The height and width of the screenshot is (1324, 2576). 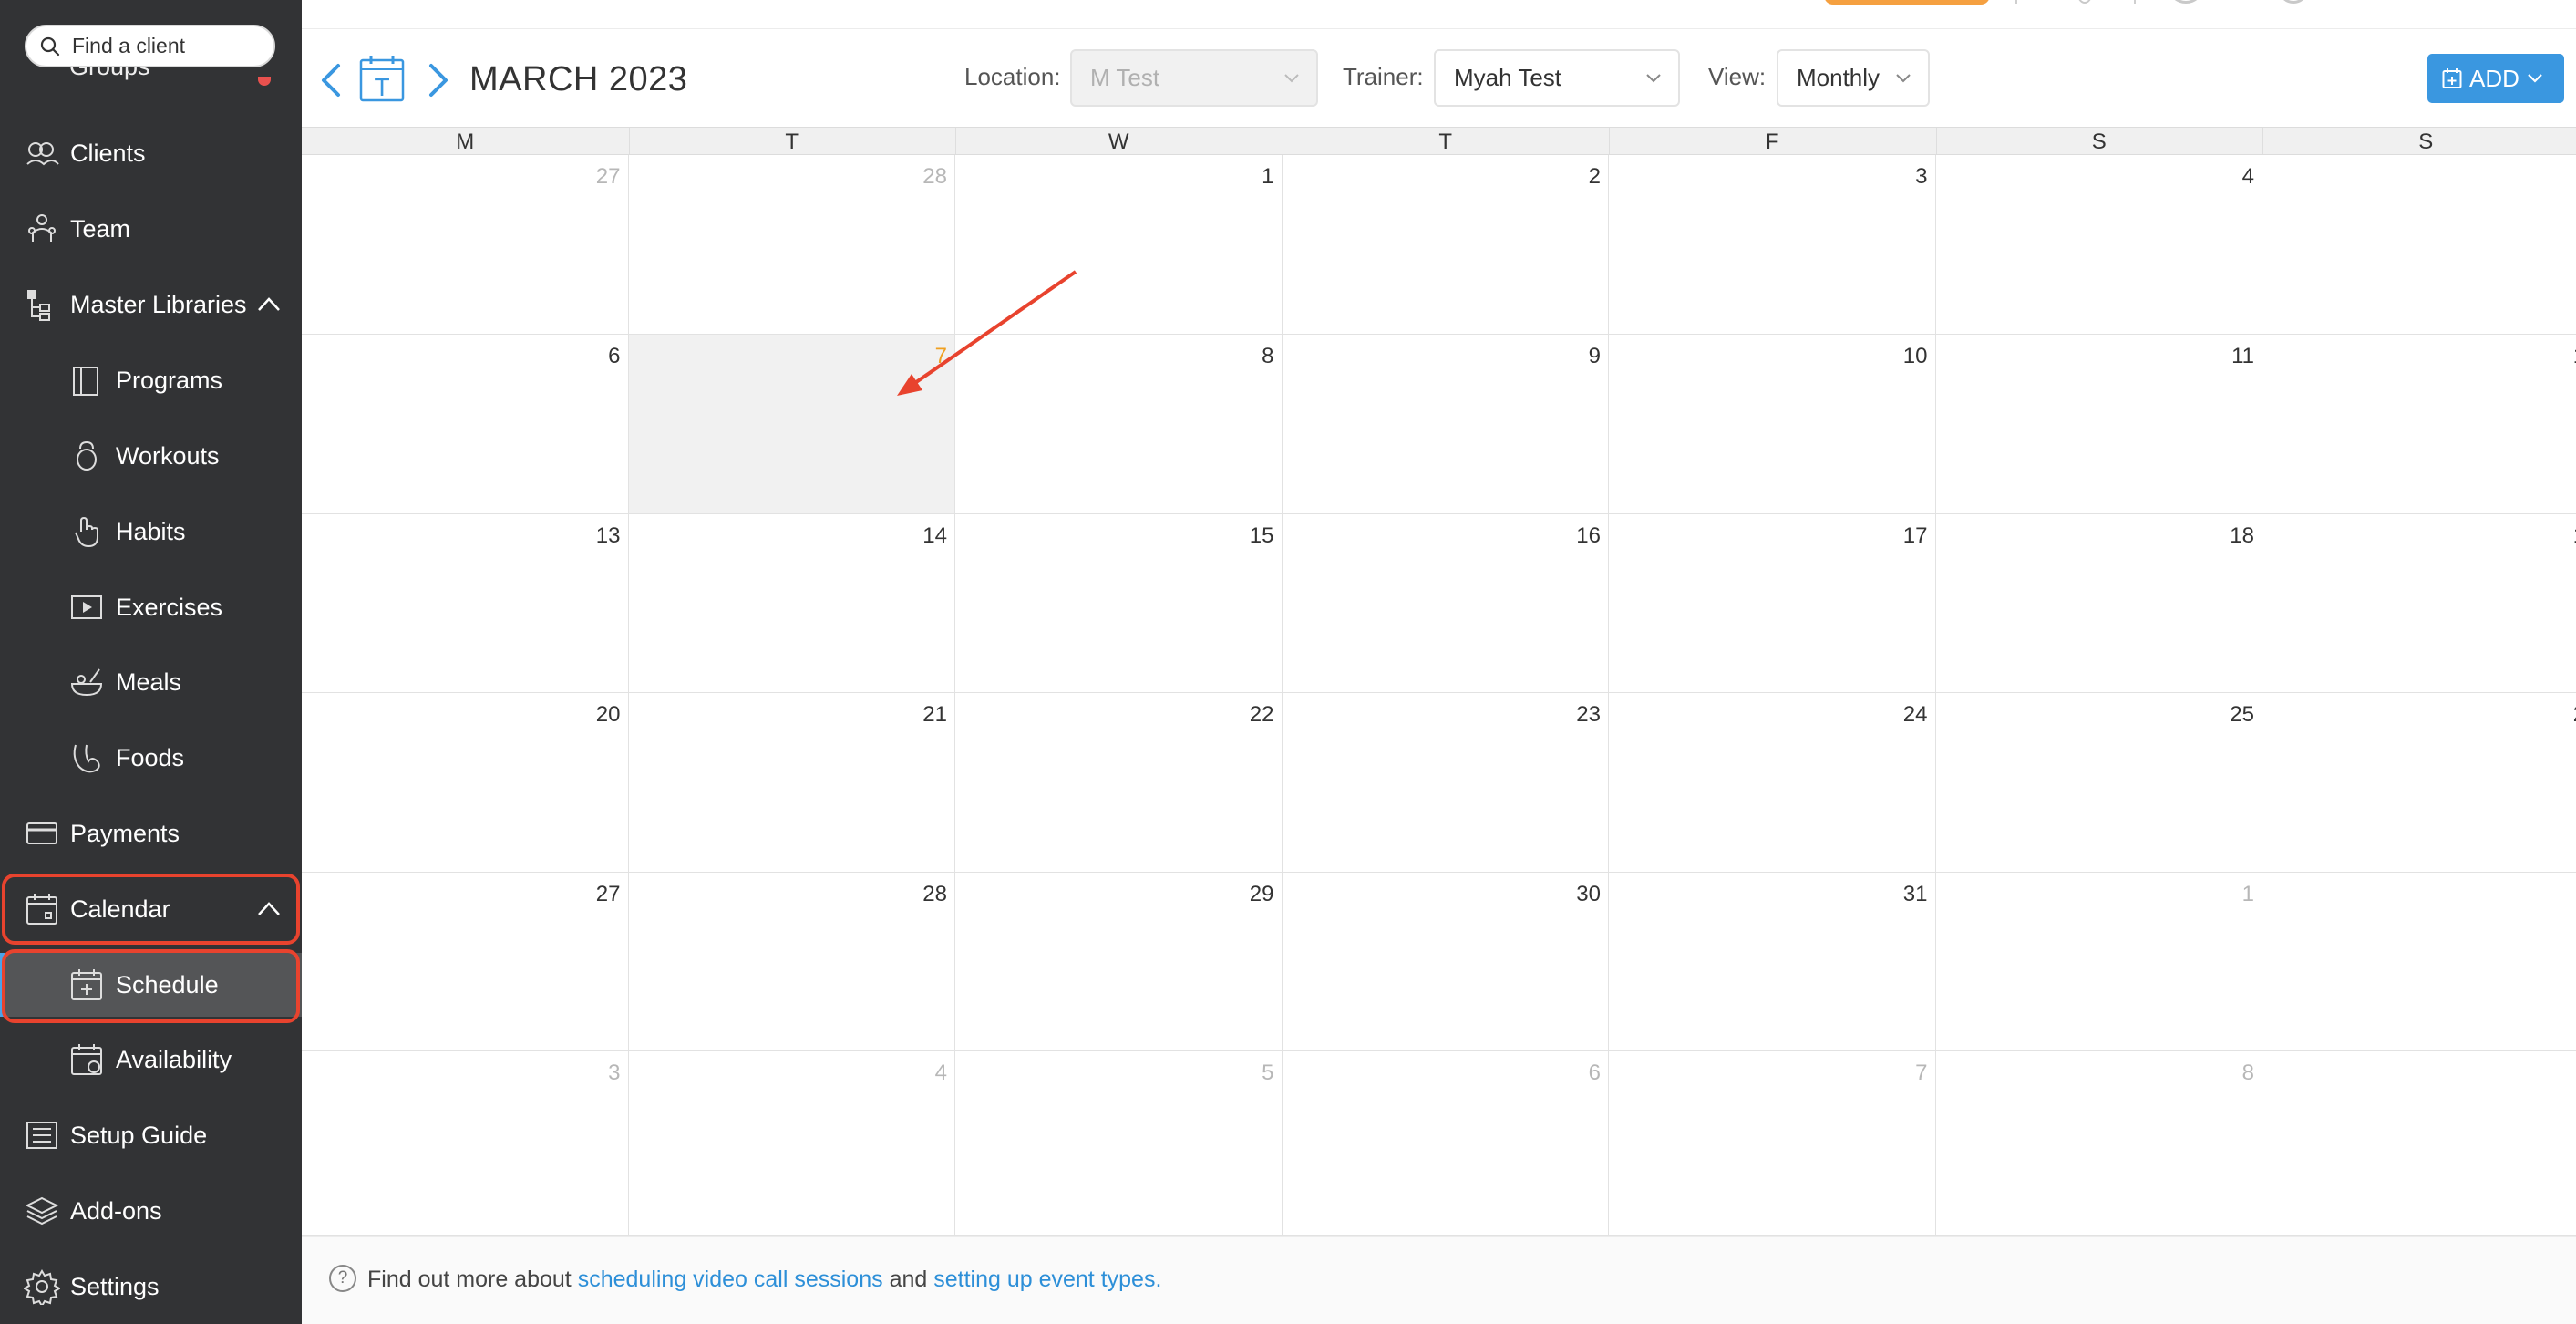 What do you see at coordinates (1772, 1144) in the screenshot?
I see `calendar-day-cell: 7` at bounding box center [1772, 1144].